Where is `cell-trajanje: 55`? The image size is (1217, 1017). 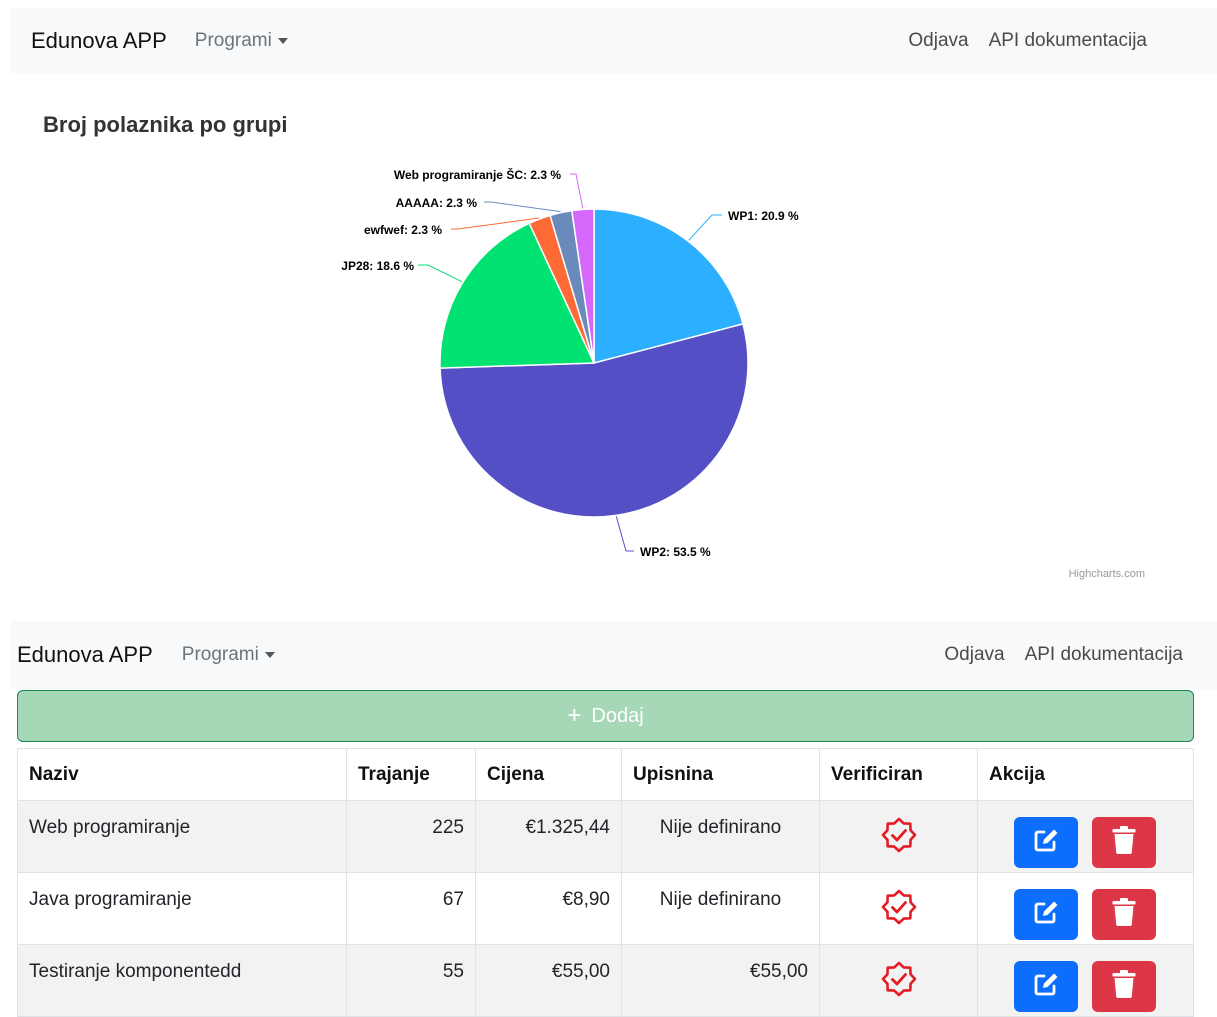
cell-trajanje: 55 is located at coordinates (411, 980).